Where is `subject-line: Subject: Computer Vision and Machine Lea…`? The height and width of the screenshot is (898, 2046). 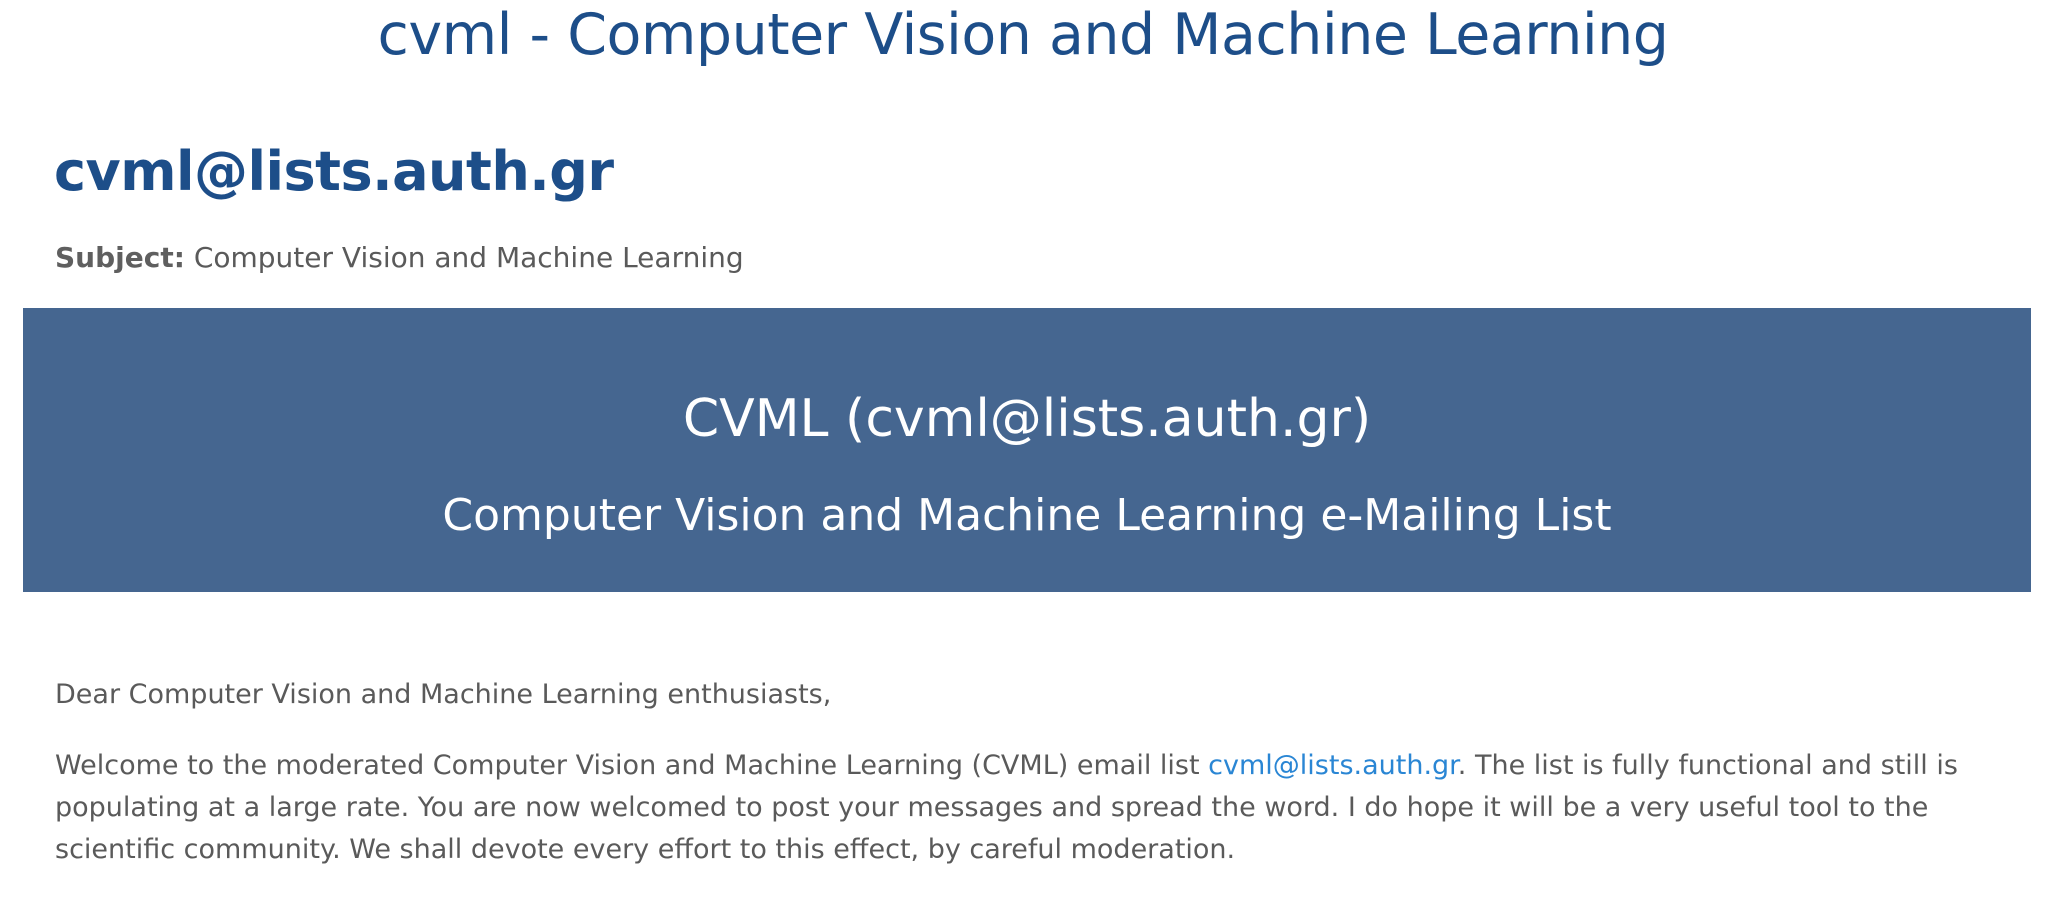
subject-line: Subject: Computer Vision and Machine Lea… is located at coordinates (399, 258).